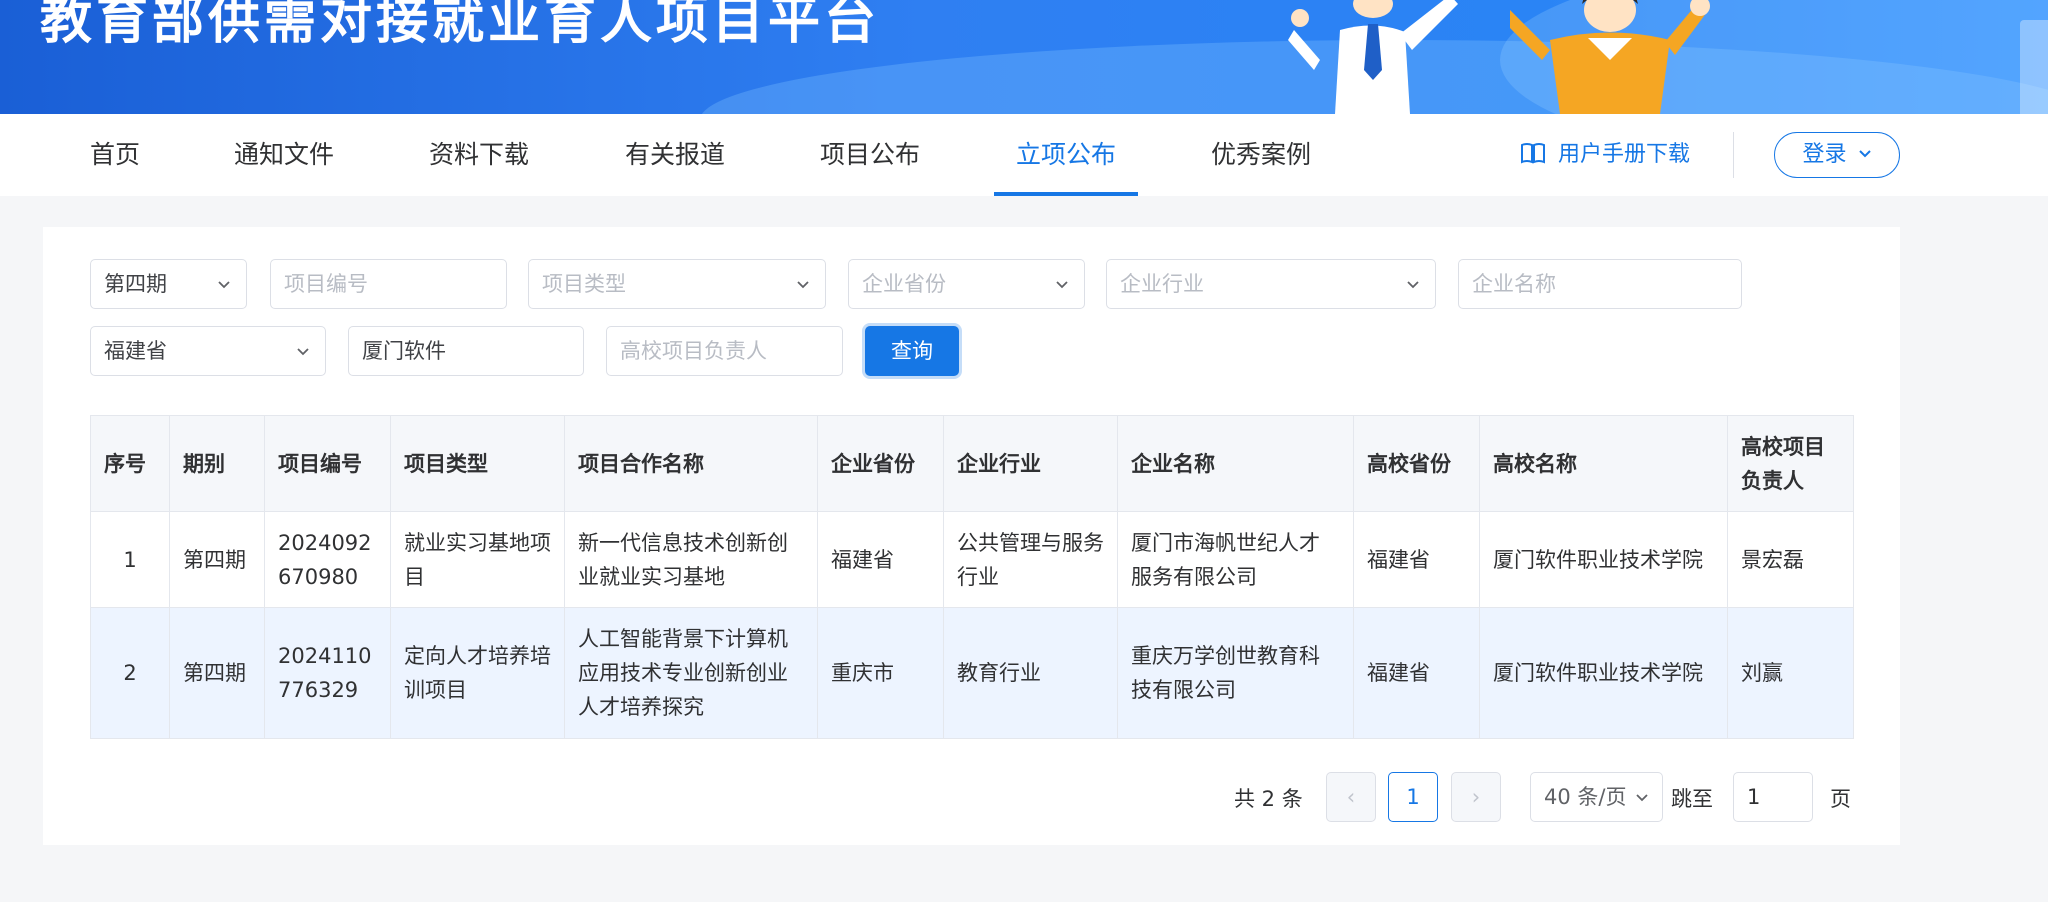  I want to click on column-header: 高校项目负责人, so click(1790, 463).